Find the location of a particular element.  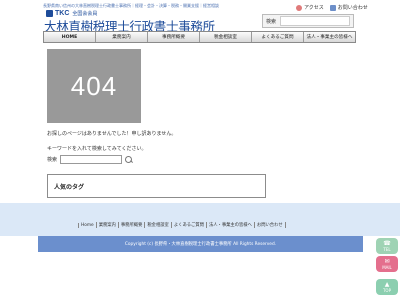

page-search-label: 検索 is located at coordinates (52, 160).